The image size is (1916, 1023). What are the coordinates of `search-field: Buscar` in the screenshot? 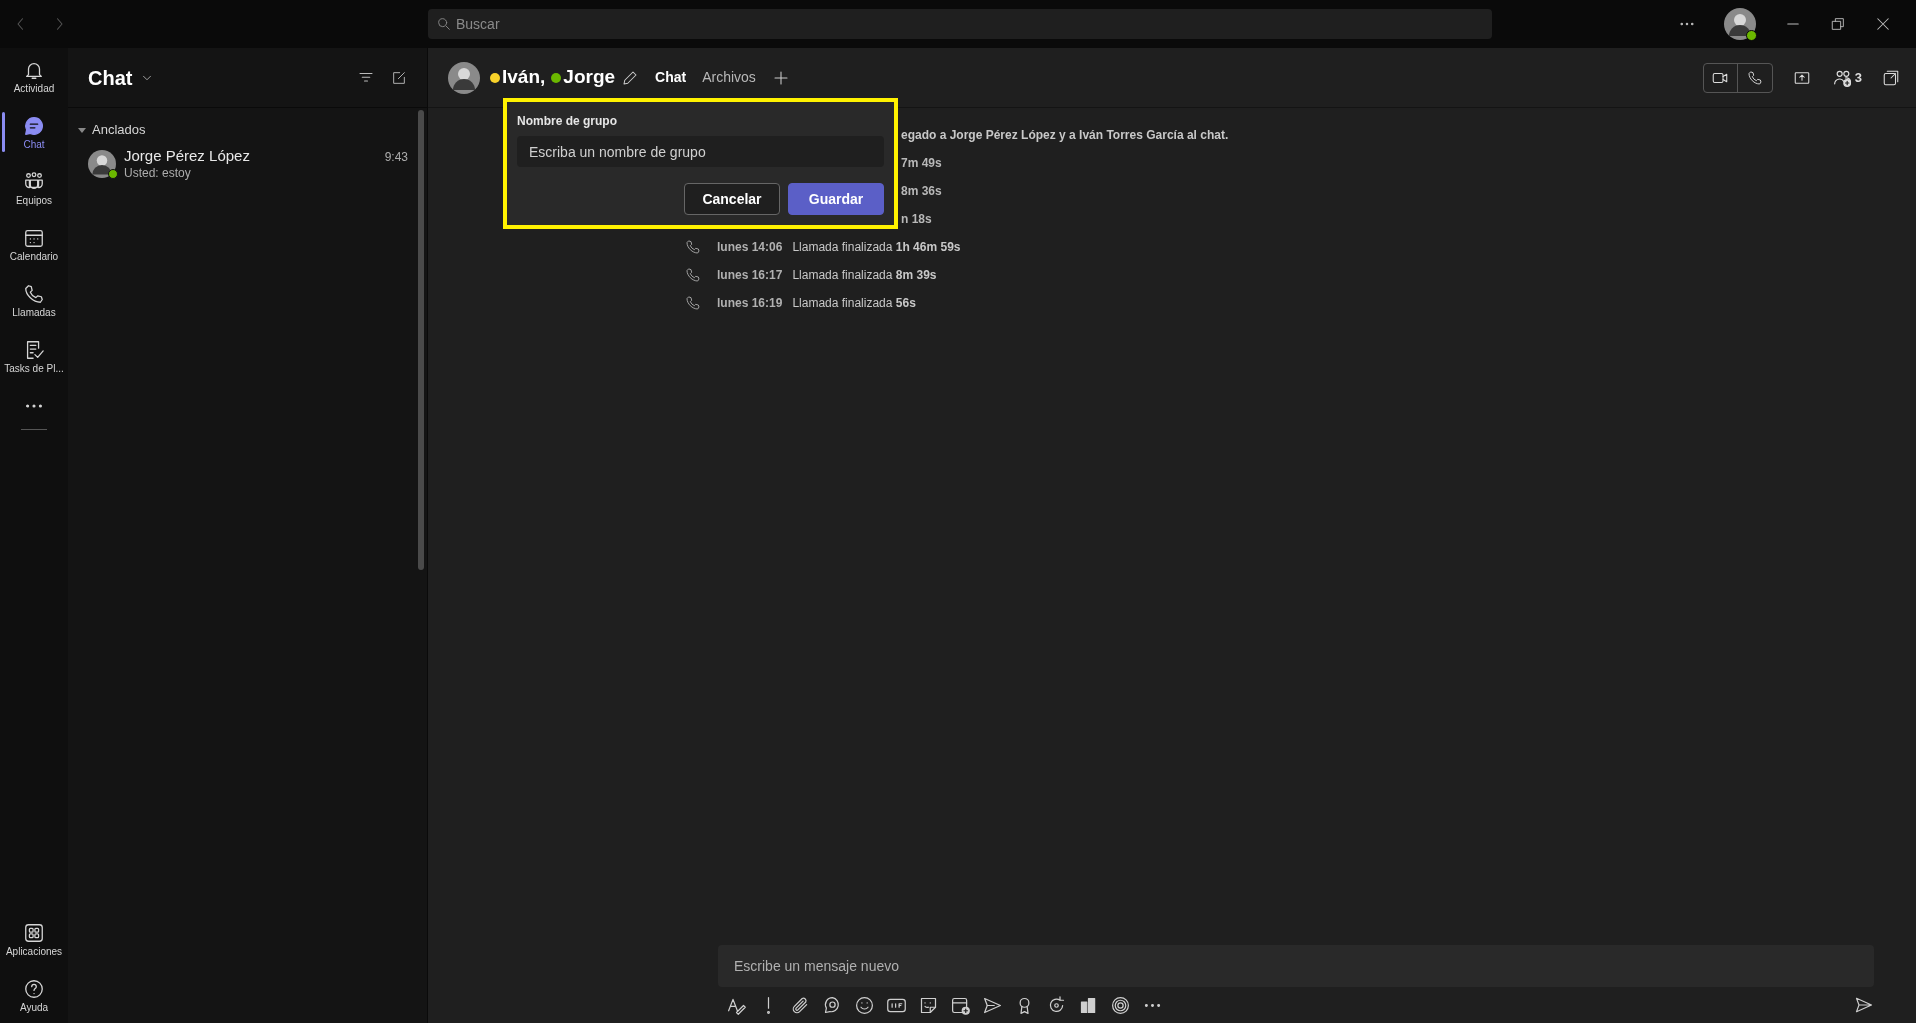 It's located at (960, 24).